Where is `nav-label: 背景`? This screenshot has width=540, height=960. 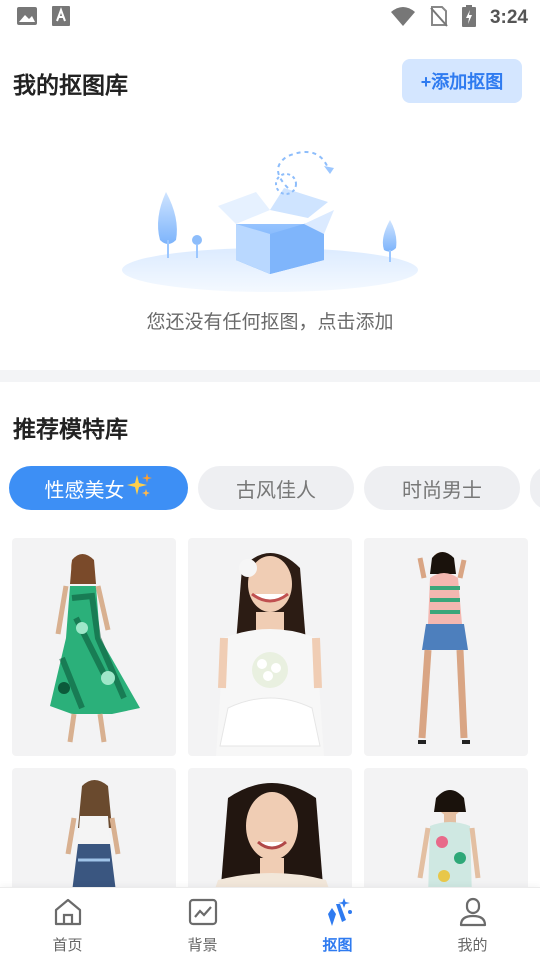 nav-label: 背景 is located at coordinates (202, 945).